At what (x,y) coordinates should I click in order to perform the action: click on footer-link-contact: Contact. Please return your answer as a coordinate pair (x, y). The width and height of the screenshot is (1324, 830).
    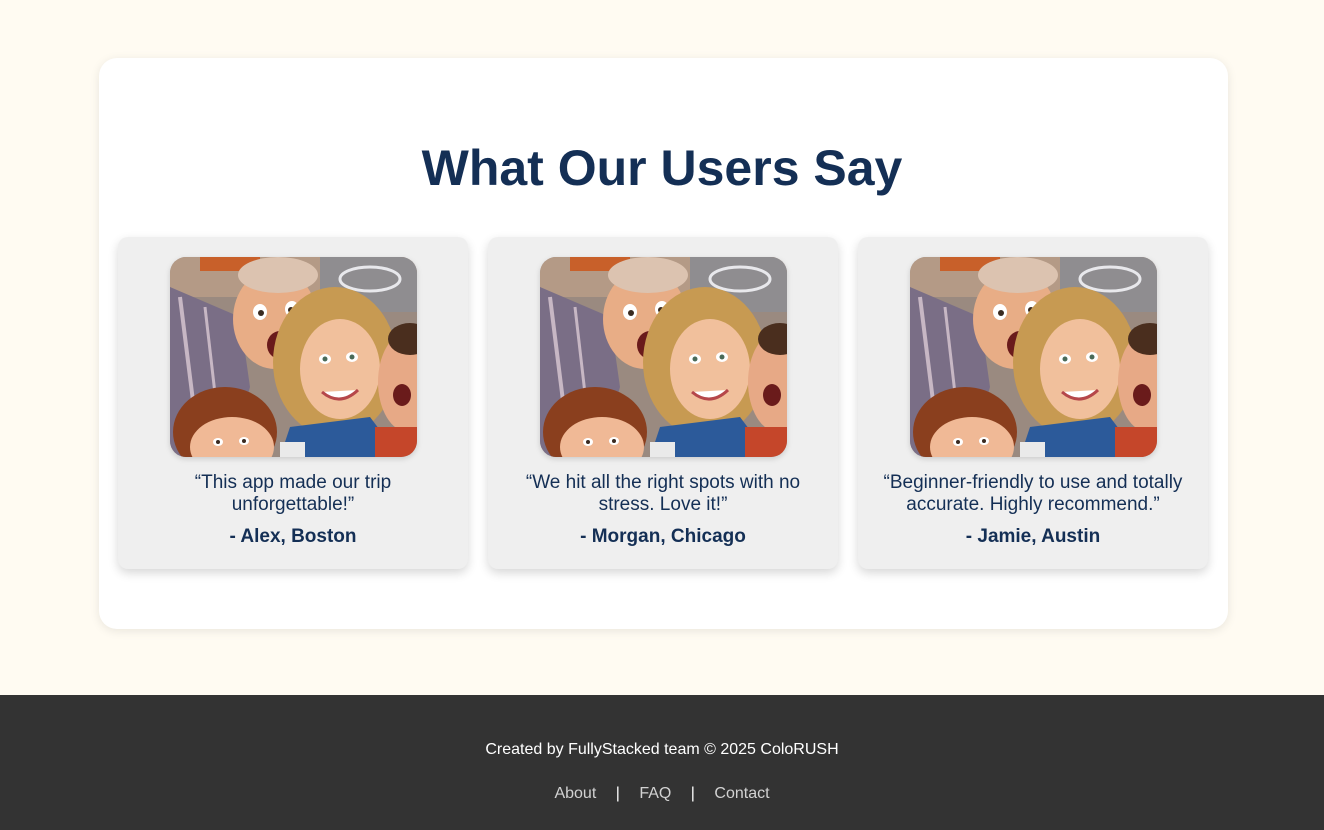
    Looking at the image, I should click on (741, 793).